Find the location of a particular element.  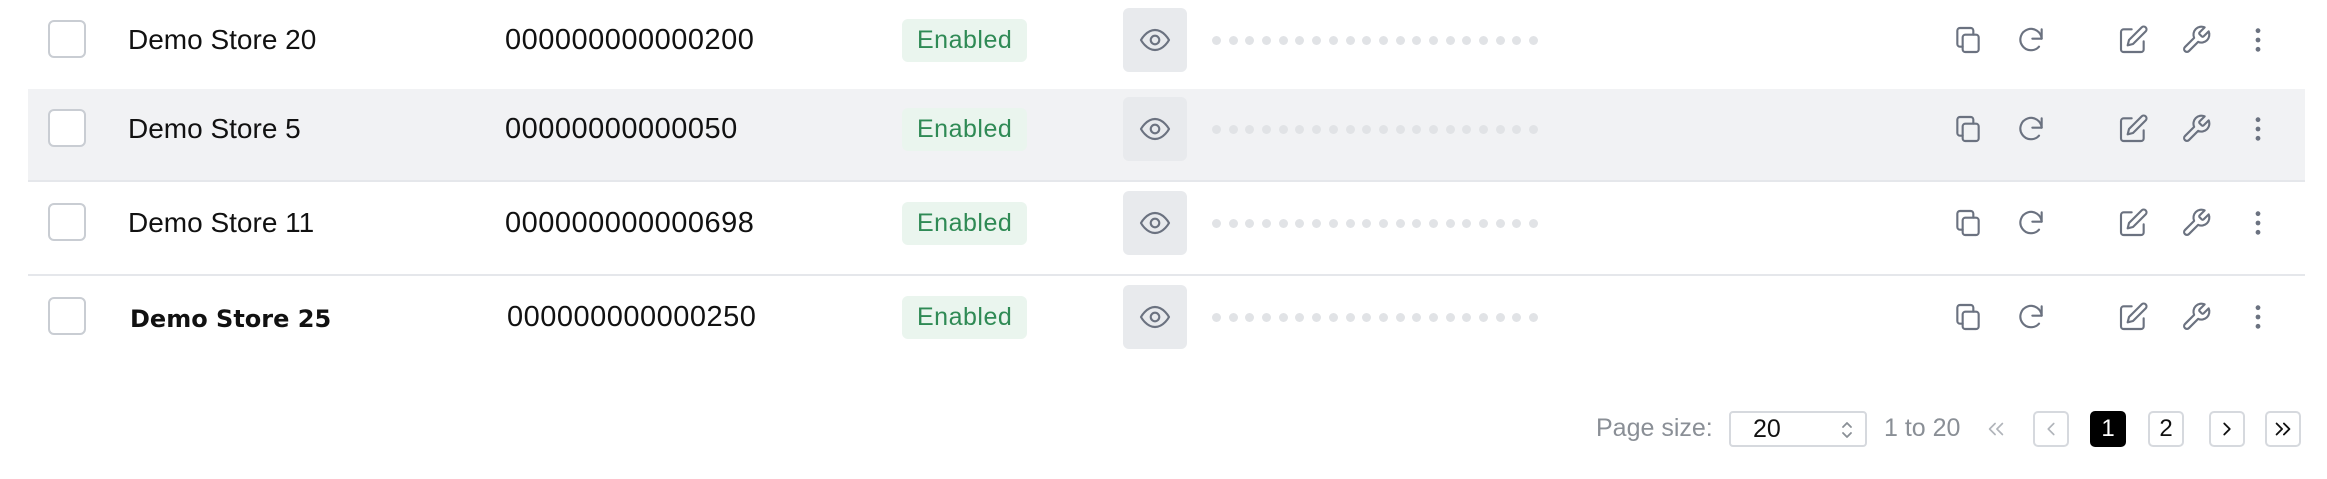

store-name: Demo Store 25 is located at coordinates (230, 319).